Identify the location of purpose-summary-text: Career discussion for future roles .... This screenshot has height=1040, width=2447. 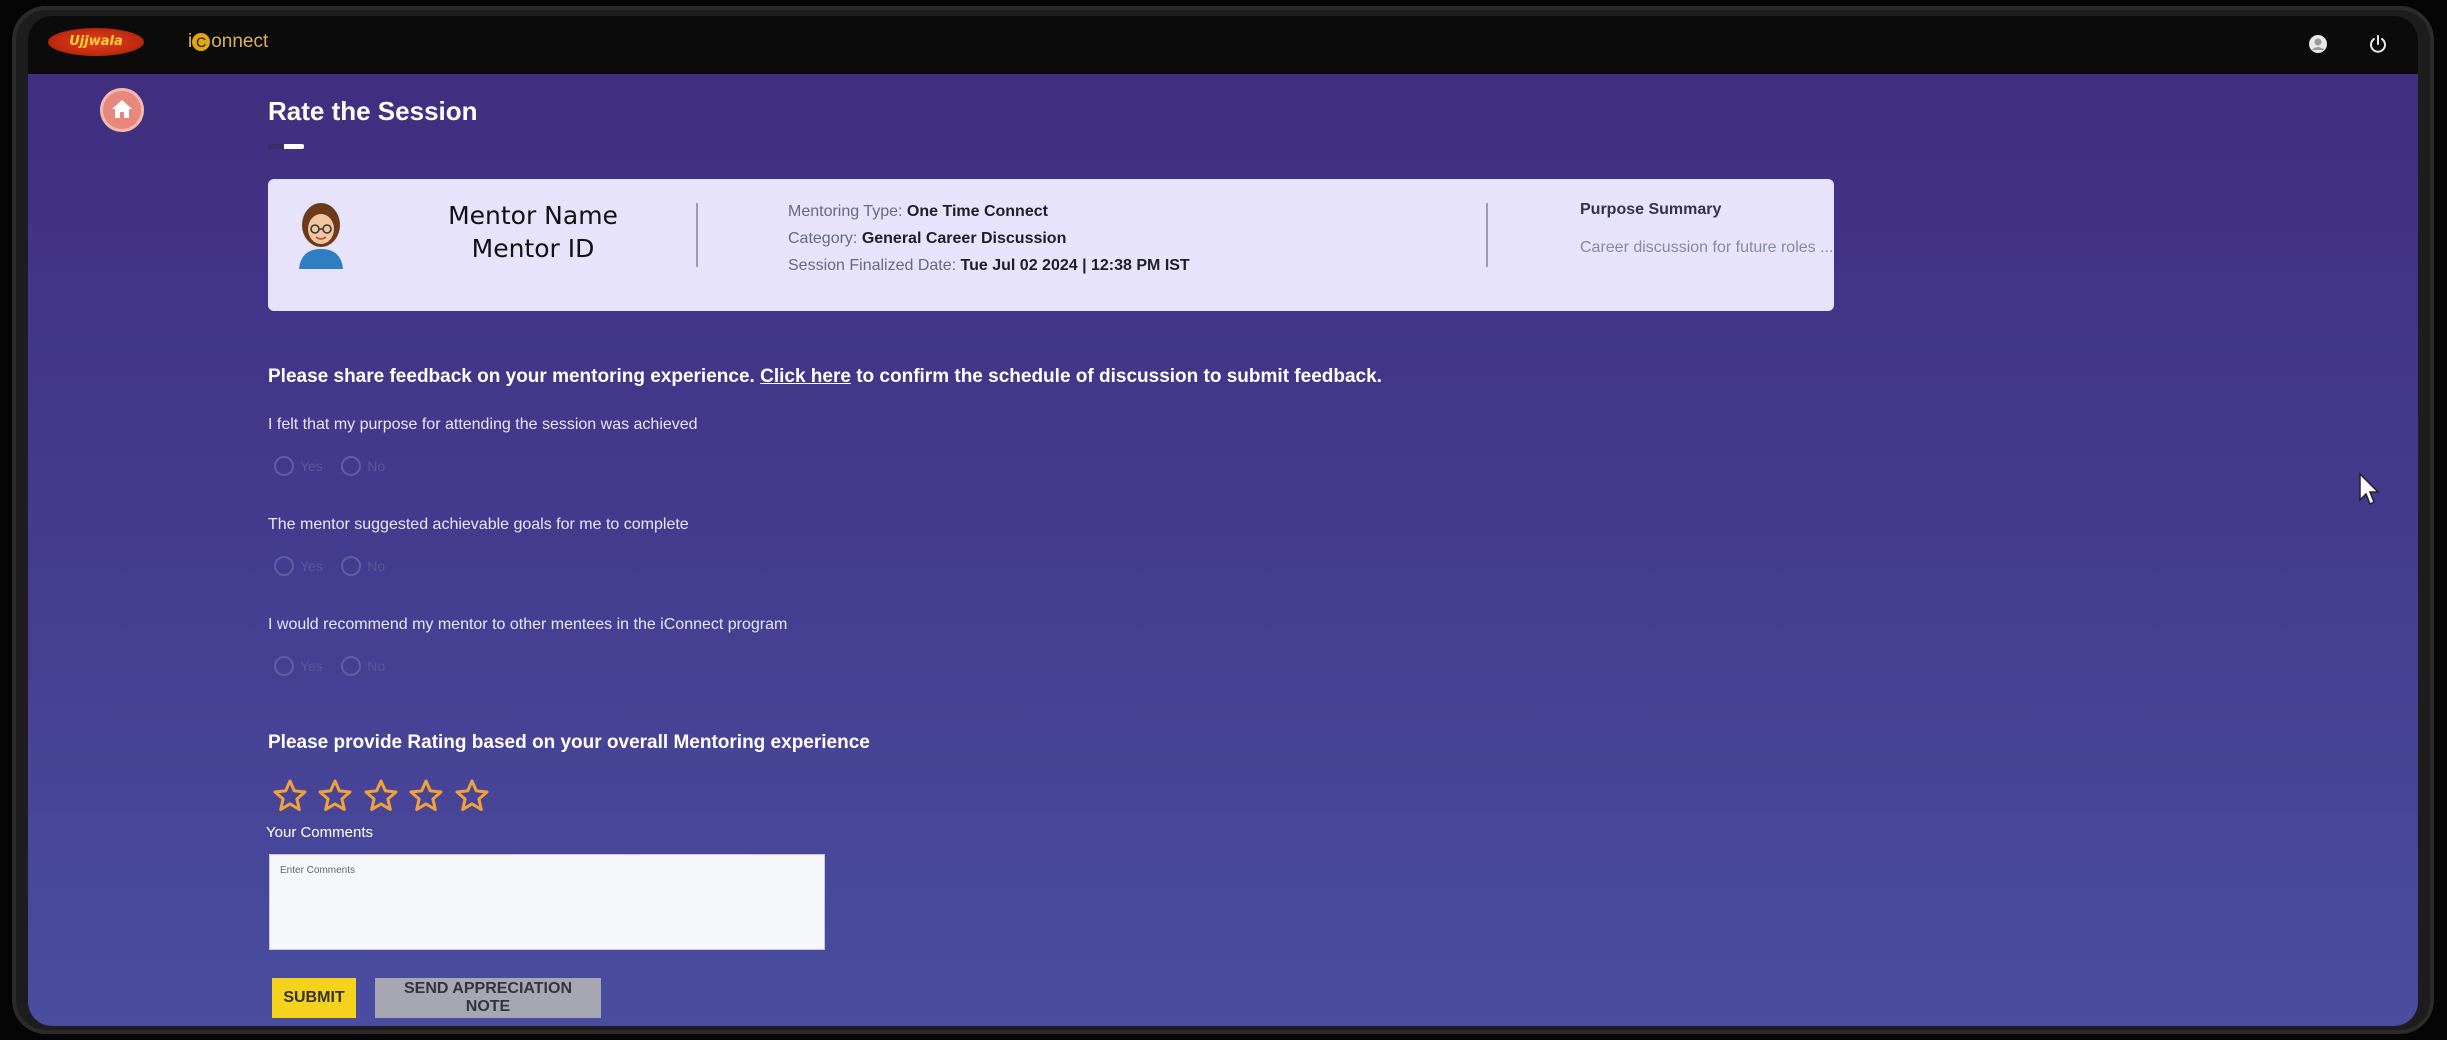
(1707, 247).